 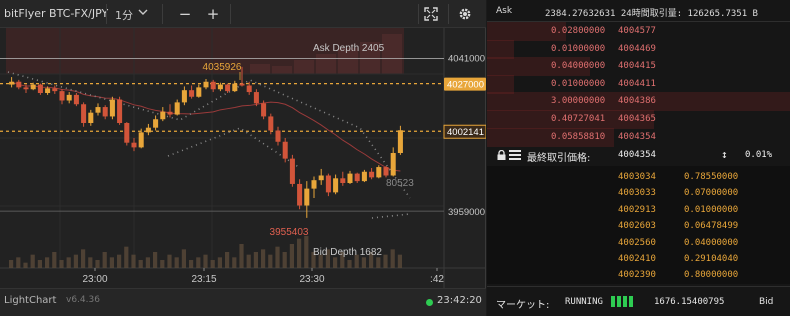 What do you see at coordinates (431, 14) in the screenshot?
I see `fullscreen-icon` at bounding box center [431, 14].